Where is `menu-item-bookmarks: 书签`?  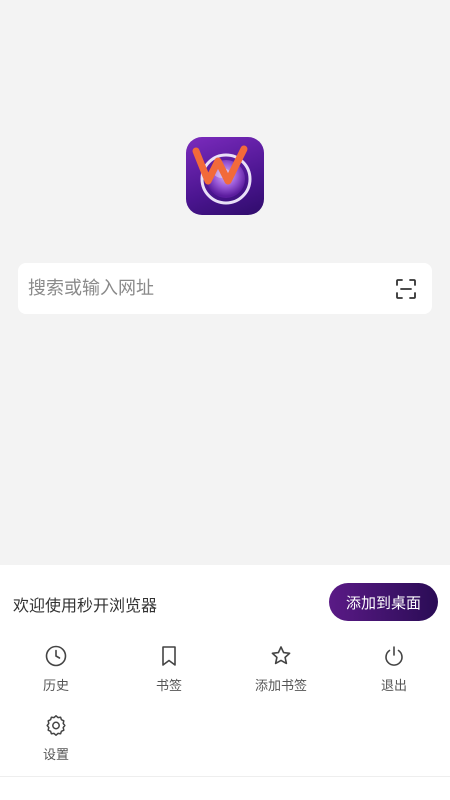
menu-item-bookmarks: 书签 is located at coordinates (169, 669).